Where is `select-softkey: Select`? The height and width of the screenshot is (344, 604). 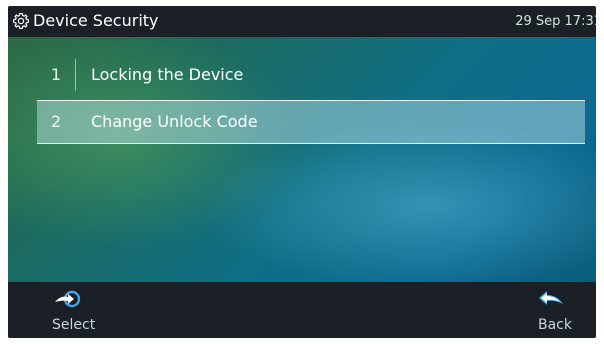
select-softkey: Select is located at coordinates (78, 310).